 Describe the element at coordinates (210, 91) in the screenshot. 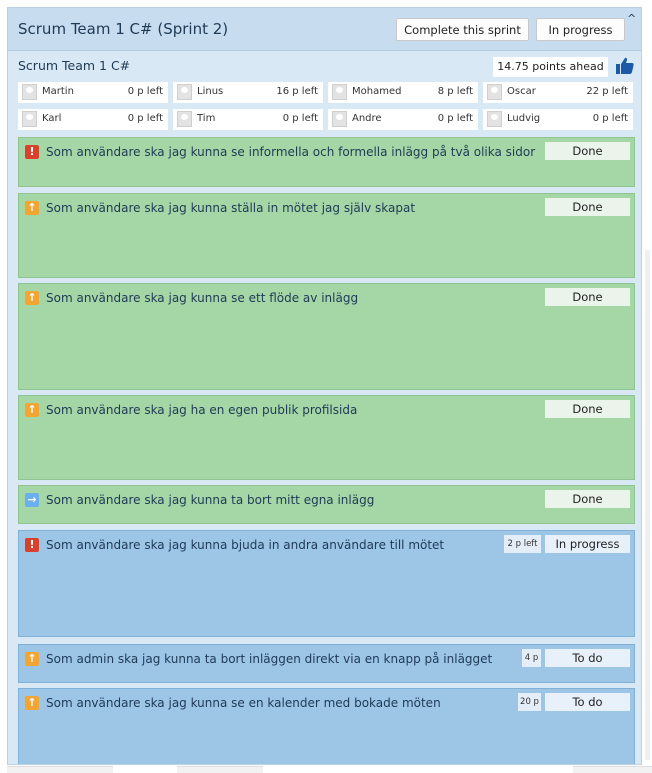

I see `member-name: Linus` at that location.